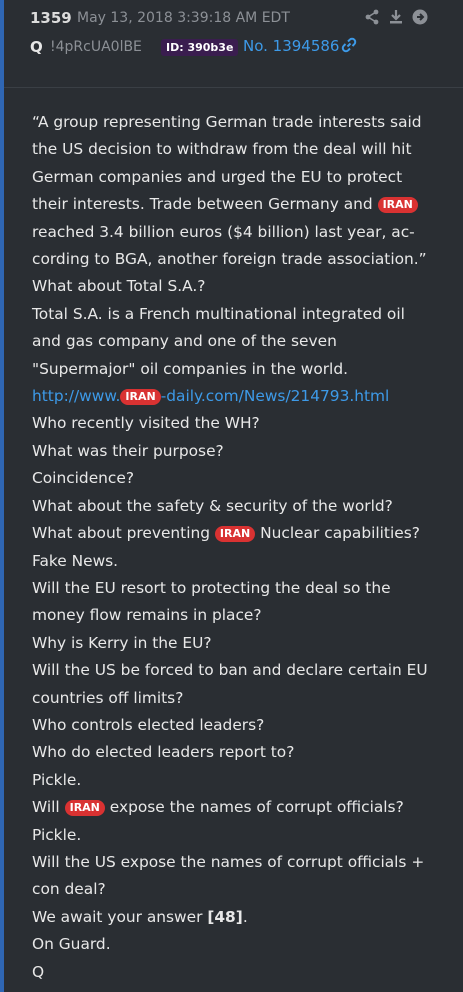 The height and width of the screenshot is (992, 463). What do you see at coordinates (184, 341) in the screenshot?
I see `body-line: and gas company and one of the seven` at bounding box center [184, 341].